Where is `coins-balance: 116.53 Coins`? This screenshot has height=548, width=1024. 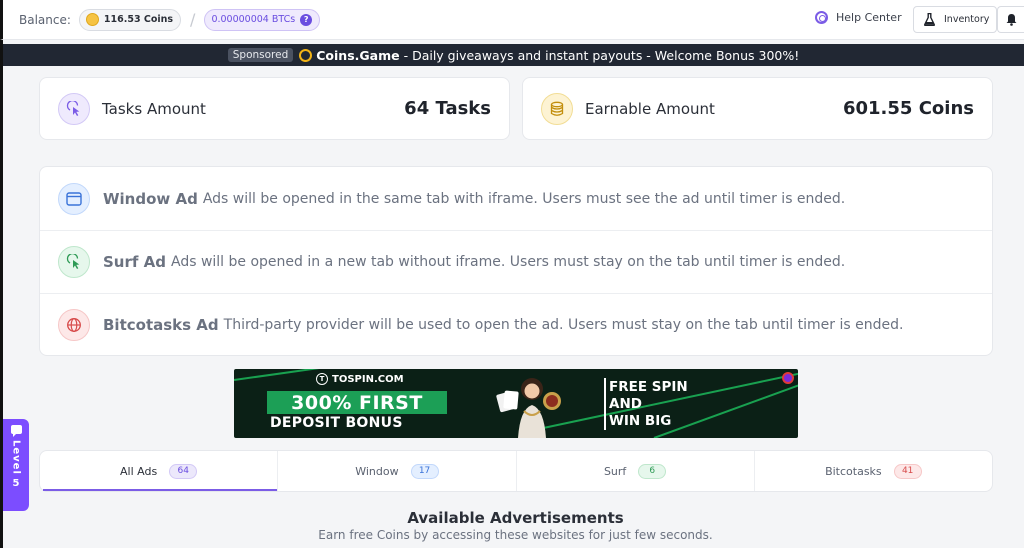
coins-balance: 116.53 Coins is located at coordinates (138, 19).